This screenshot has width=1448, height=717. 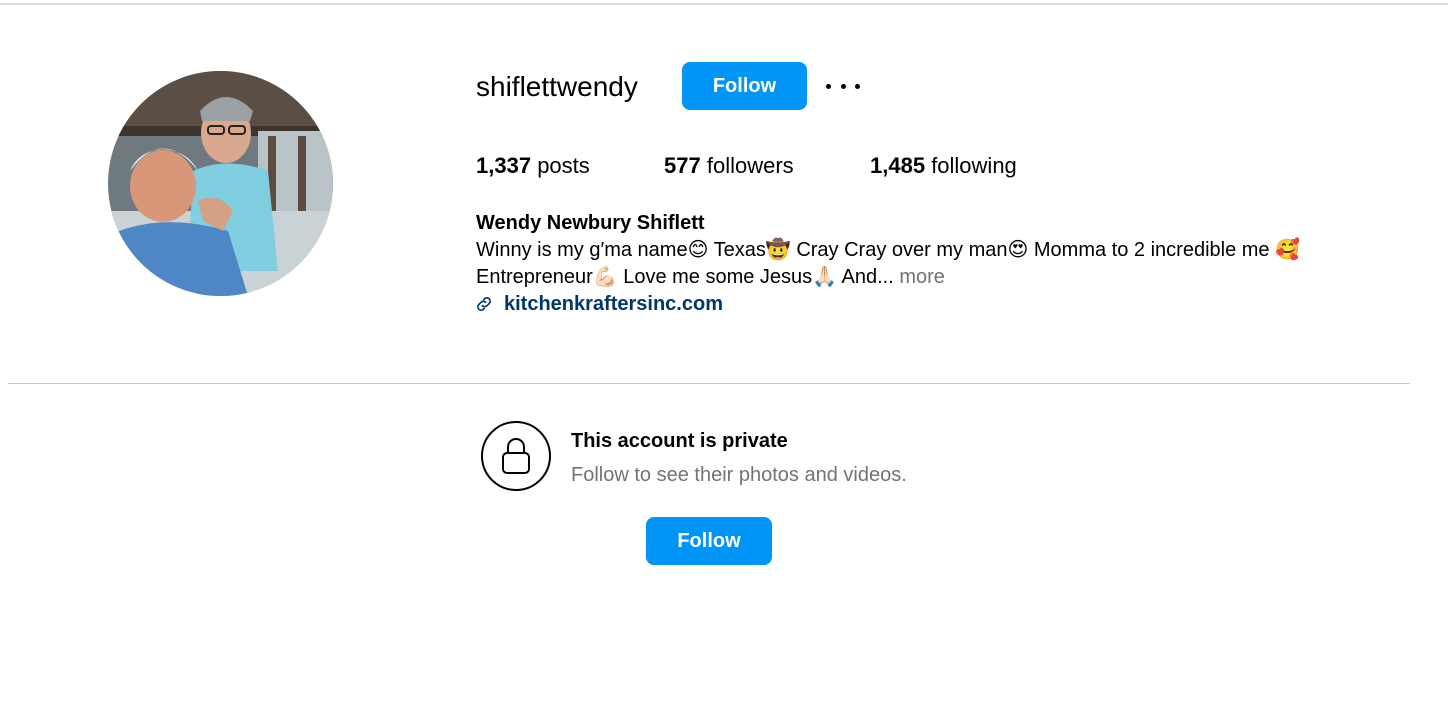 I want to click on following-number: 1,485, so click(x=898, y=165).